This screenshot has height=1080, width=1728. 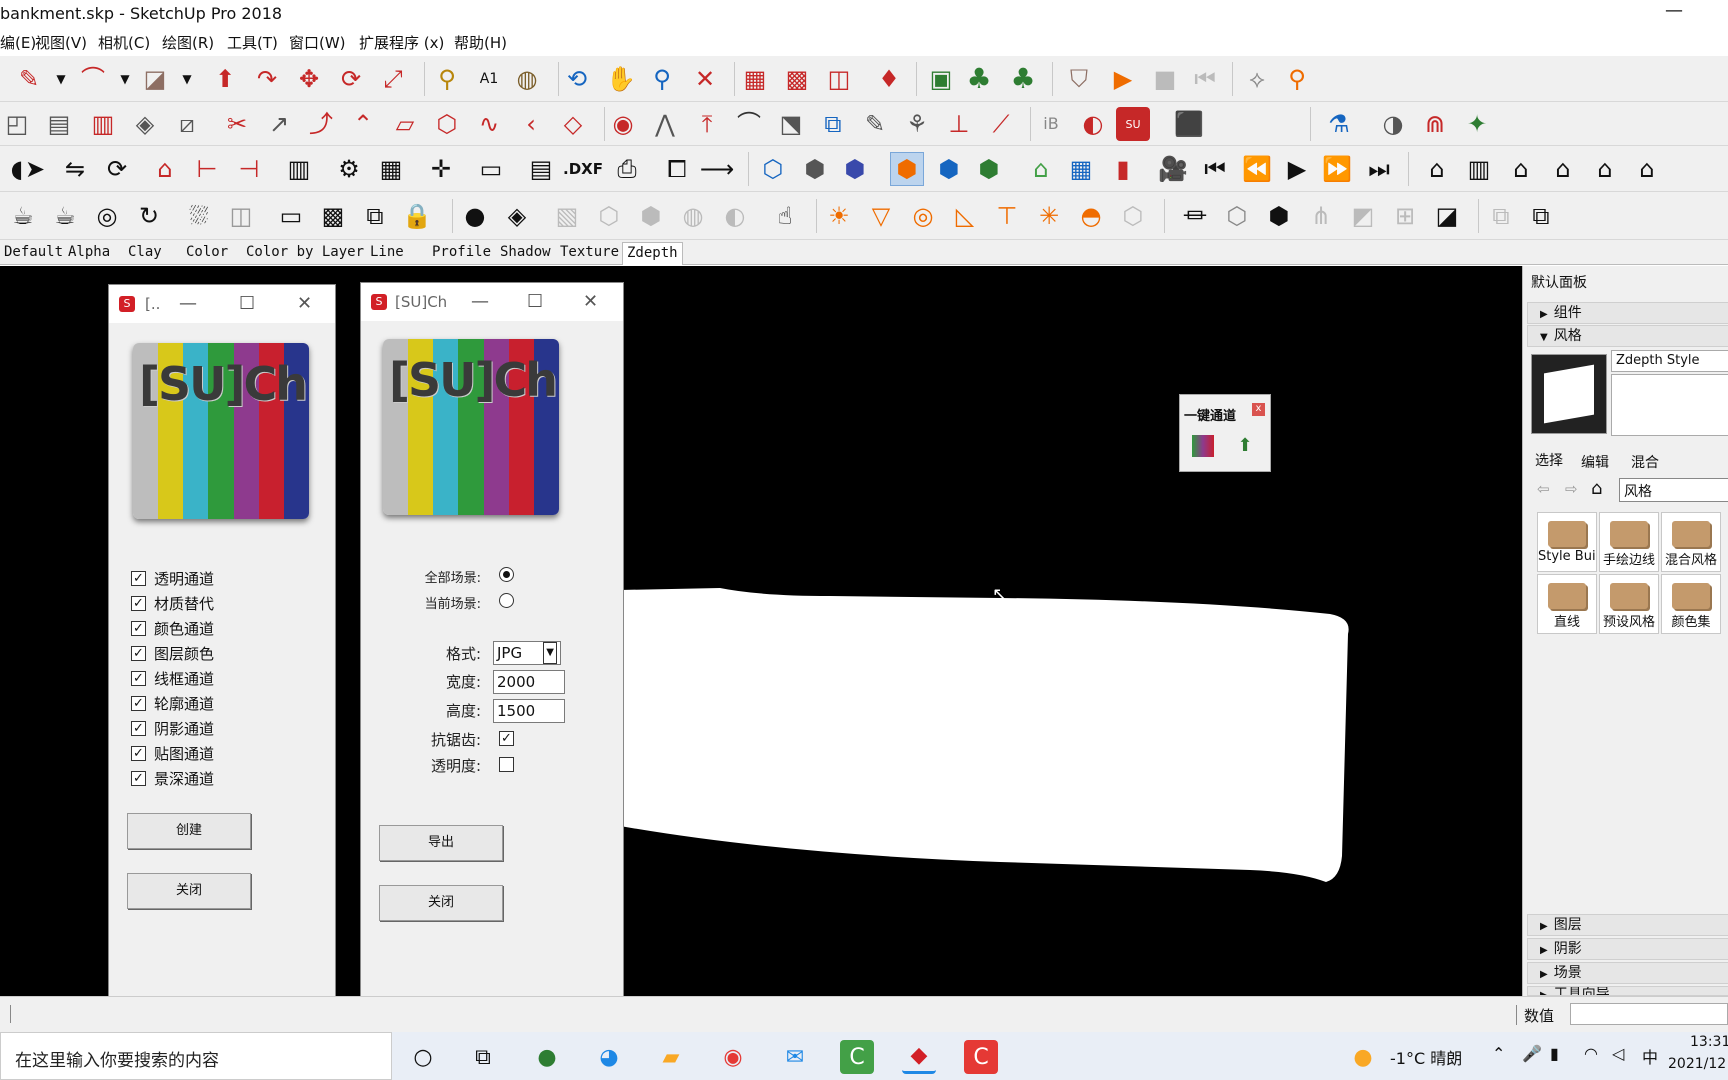 I want to click on pan-icon: ✋, so click(x=621, y=79).